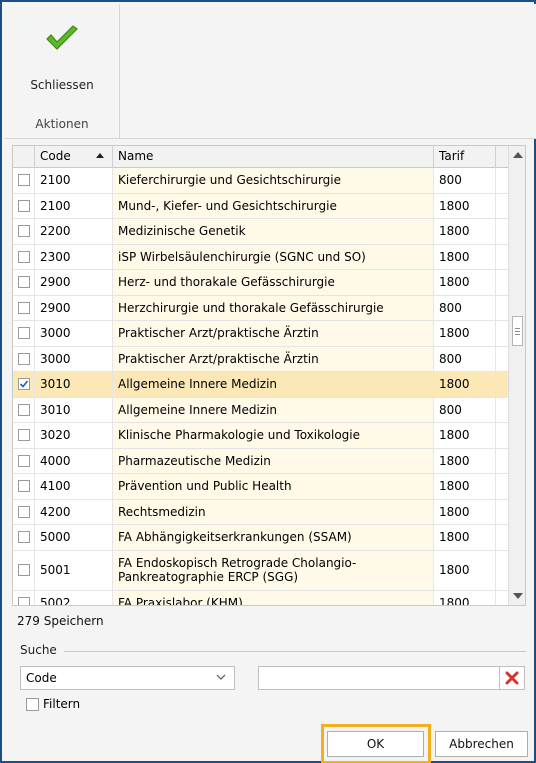 Image resolution: width=536 pixels, height=763 pixels. What do you see at coordinates (261, 512) in the screenshot?
I see `table-row: 4200 Rechtsmedizin 1800` at bounding box center [261, 512].